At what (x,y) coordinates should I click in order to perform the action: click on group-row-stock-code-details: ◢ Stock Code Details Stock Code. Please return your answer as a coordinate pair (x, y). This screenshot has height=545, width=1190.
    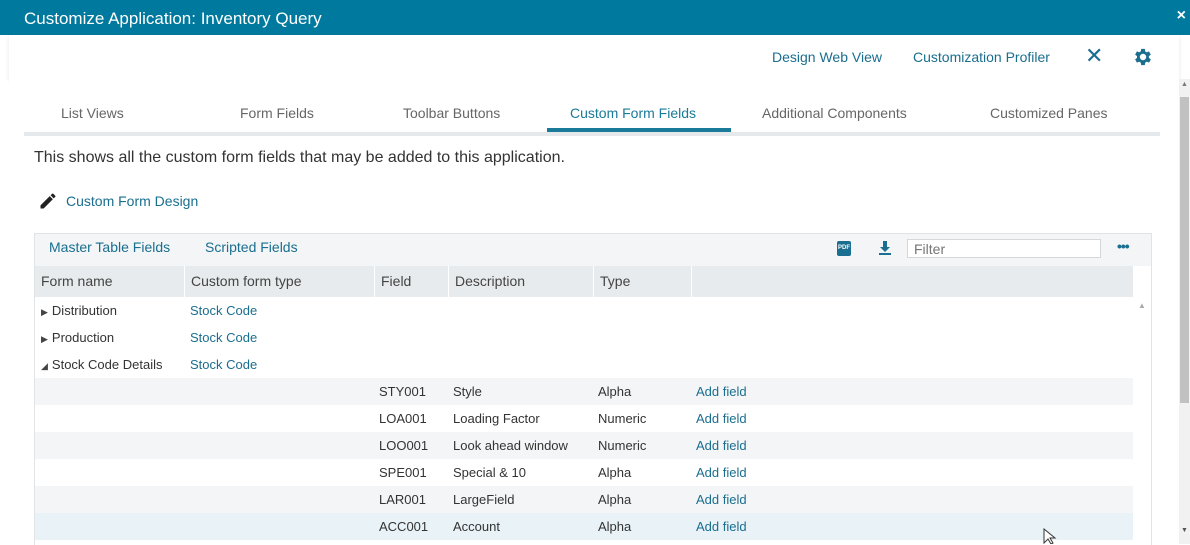
    Looking at the image, I should click on (584, 364).